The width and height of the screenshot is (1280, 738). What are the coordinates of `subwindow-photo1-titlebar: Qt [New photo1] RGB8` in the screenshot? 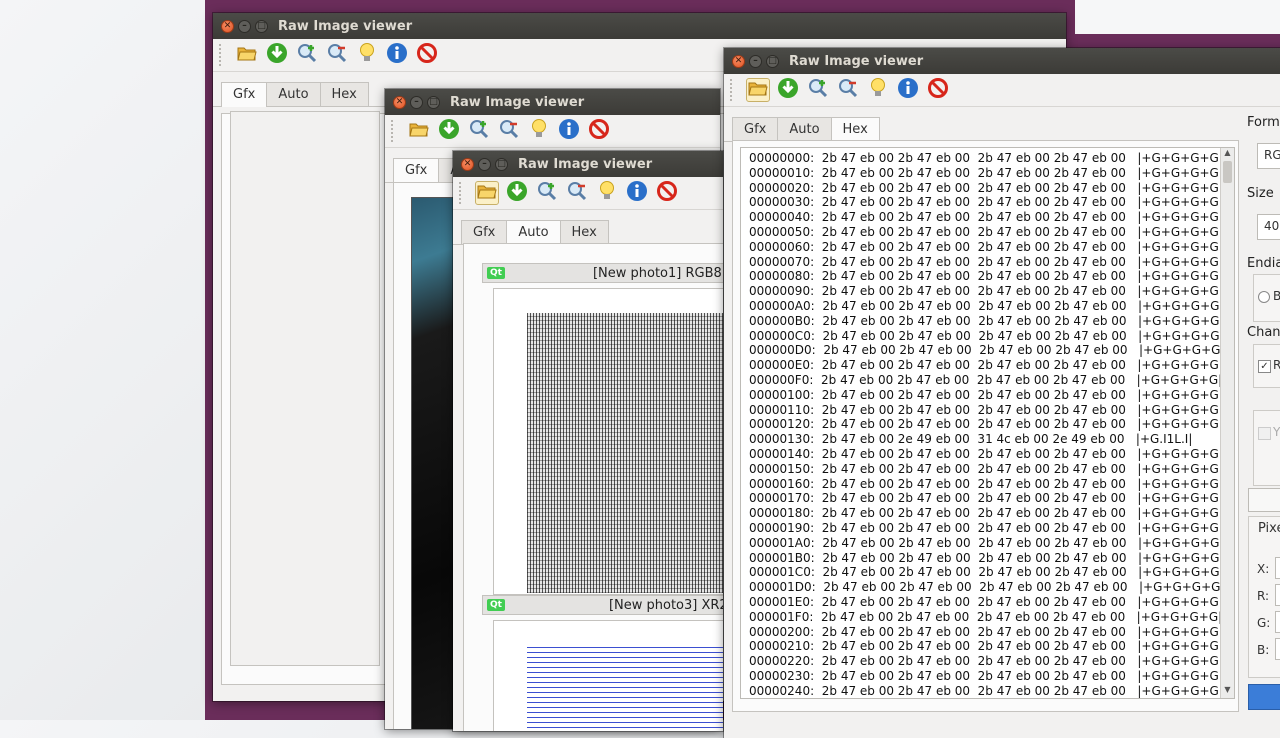 It's located at (602, 273).